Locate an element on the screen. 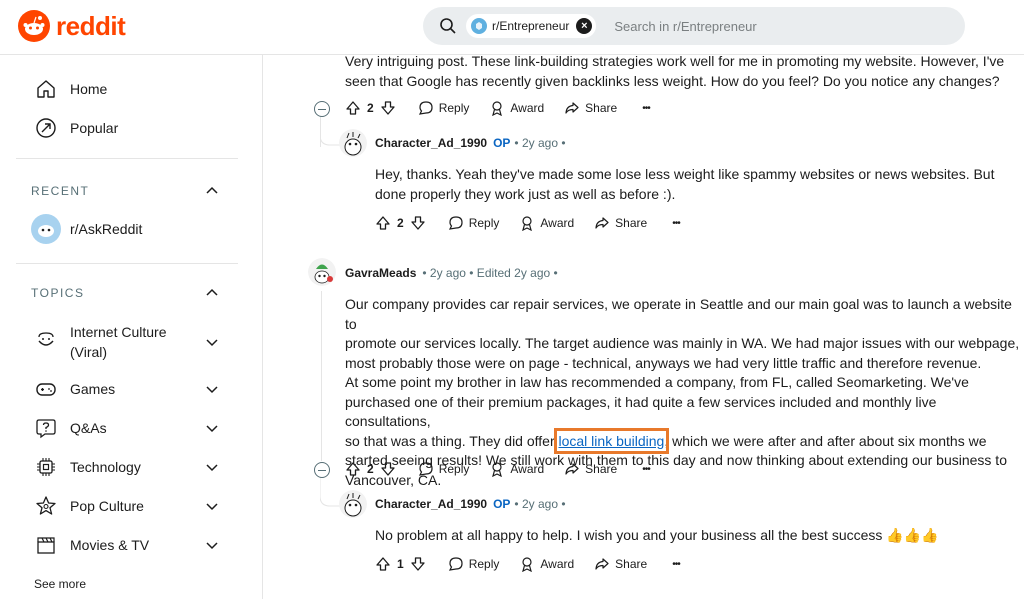 The image size is (1024, 599). sidebar-item-label: Movies & TV is located at coordinates (110, 545).